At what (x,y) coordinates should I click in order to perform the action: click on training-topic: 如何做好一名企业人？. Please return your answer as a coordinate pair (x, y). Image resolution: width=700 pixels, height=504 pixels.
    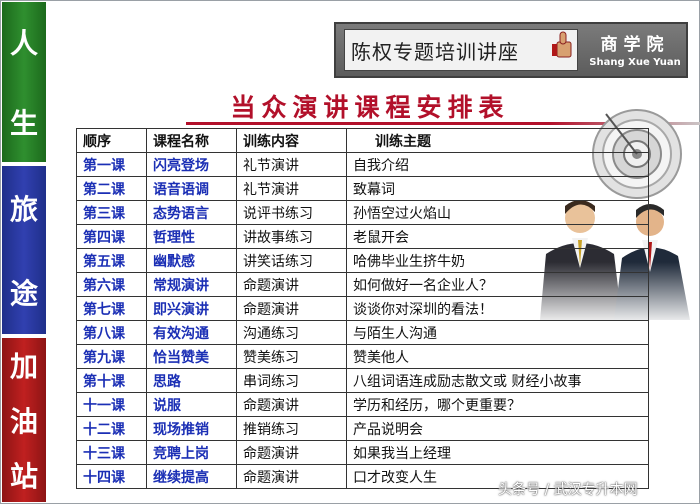
    Looking at the image, I should click on (497, 284).